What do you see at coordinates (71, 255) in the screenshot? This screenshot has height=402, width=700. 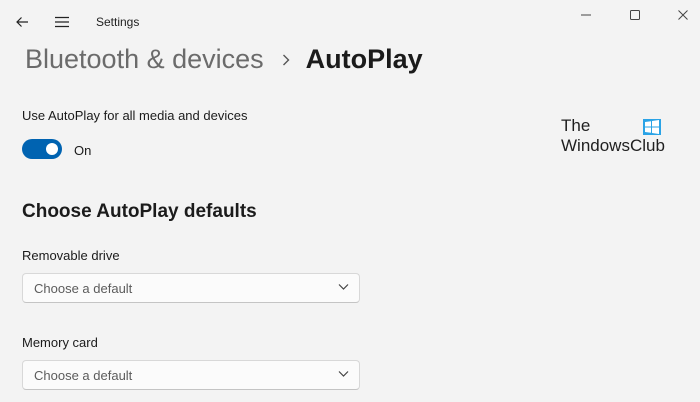 I see `removable-drive-label: Removable drive` at bounding box center [71, 255].